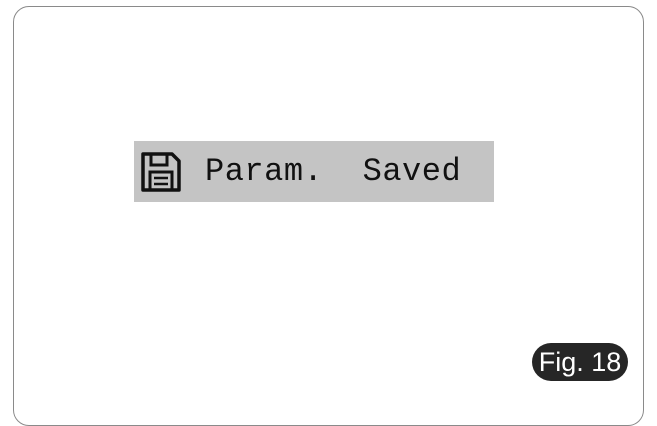 The image size is (657, 426). What do you see at coordinates (580, 362) in the screenshot?
I see `figure-label: Fig. 18` at bounding box center [580, 362].